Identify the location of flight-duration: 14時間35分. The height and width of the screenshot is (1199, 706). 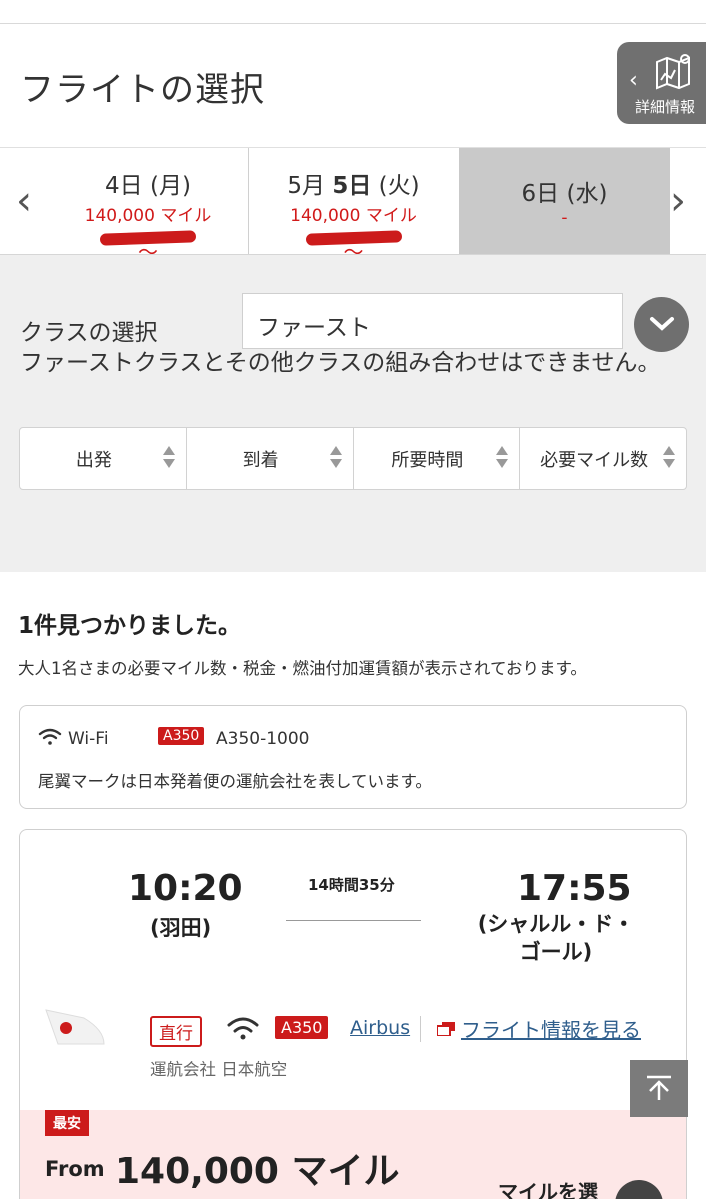
(351, 885).